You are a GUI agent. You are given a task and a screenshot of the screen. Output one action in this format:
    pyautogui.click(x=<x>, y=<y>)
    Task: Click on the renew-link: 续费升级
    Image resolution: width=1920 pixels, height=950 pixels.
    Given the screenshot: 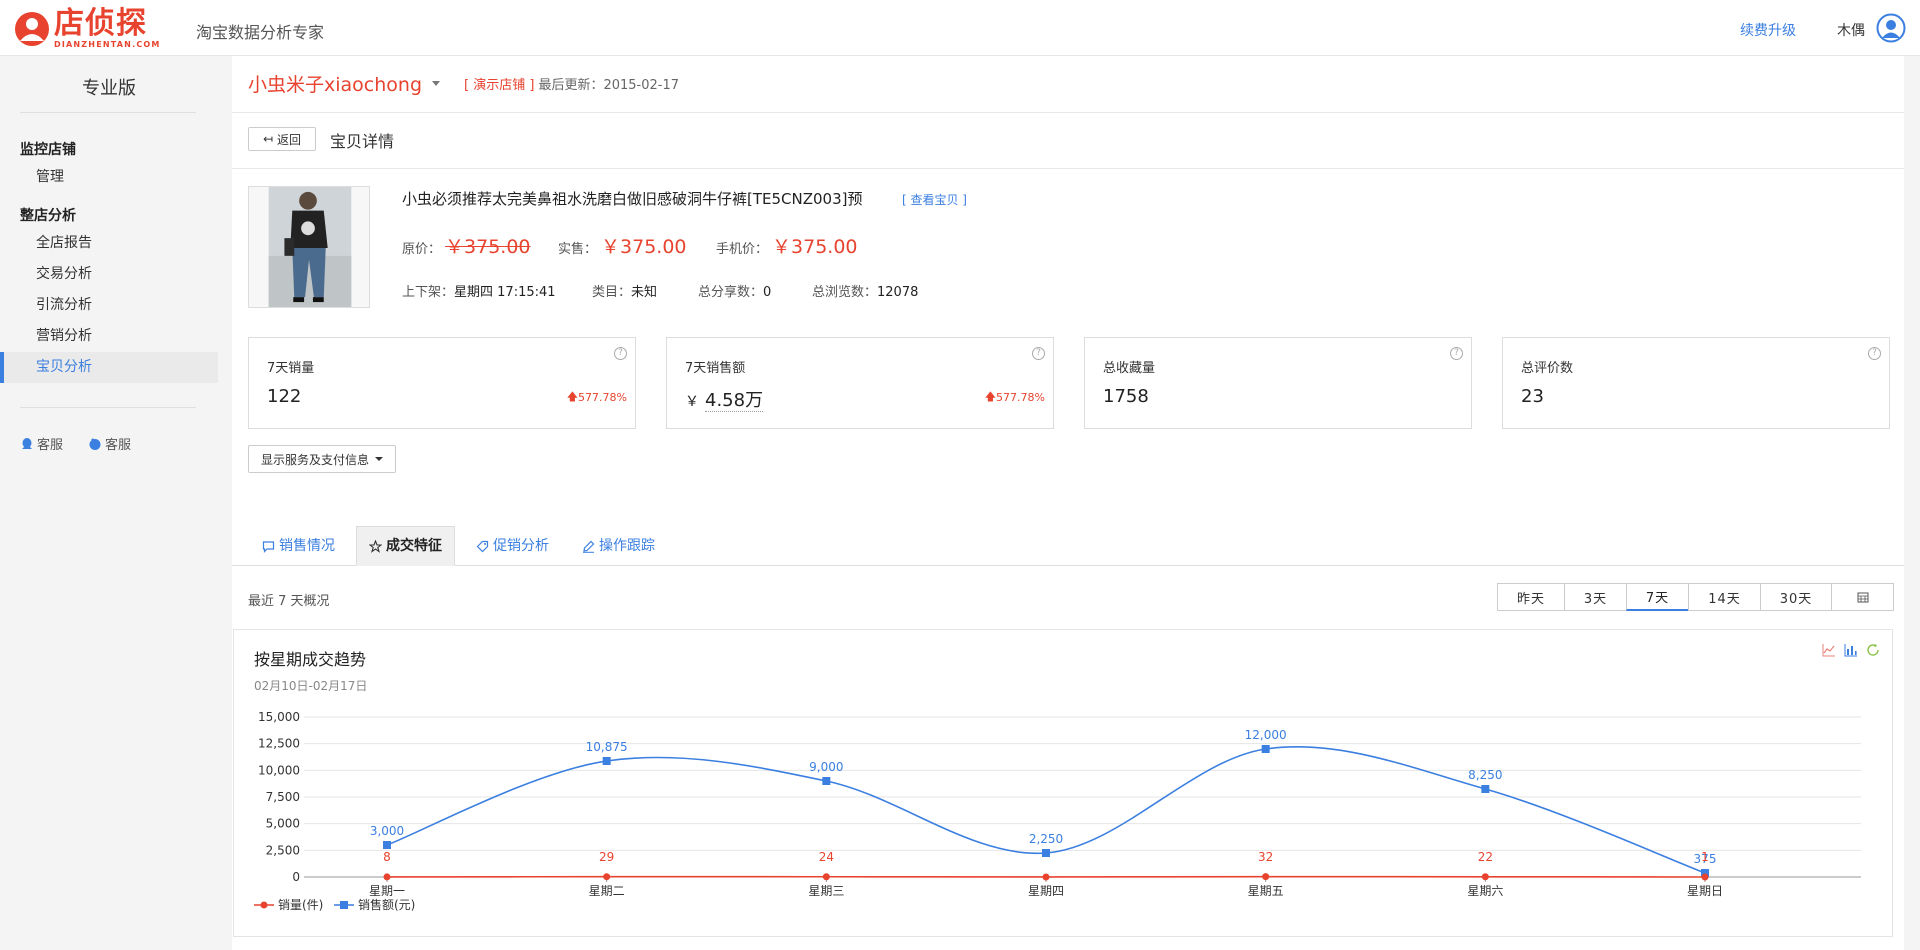 What is the action you would take?
    pyautogui.click(x=1768, y=30)
    